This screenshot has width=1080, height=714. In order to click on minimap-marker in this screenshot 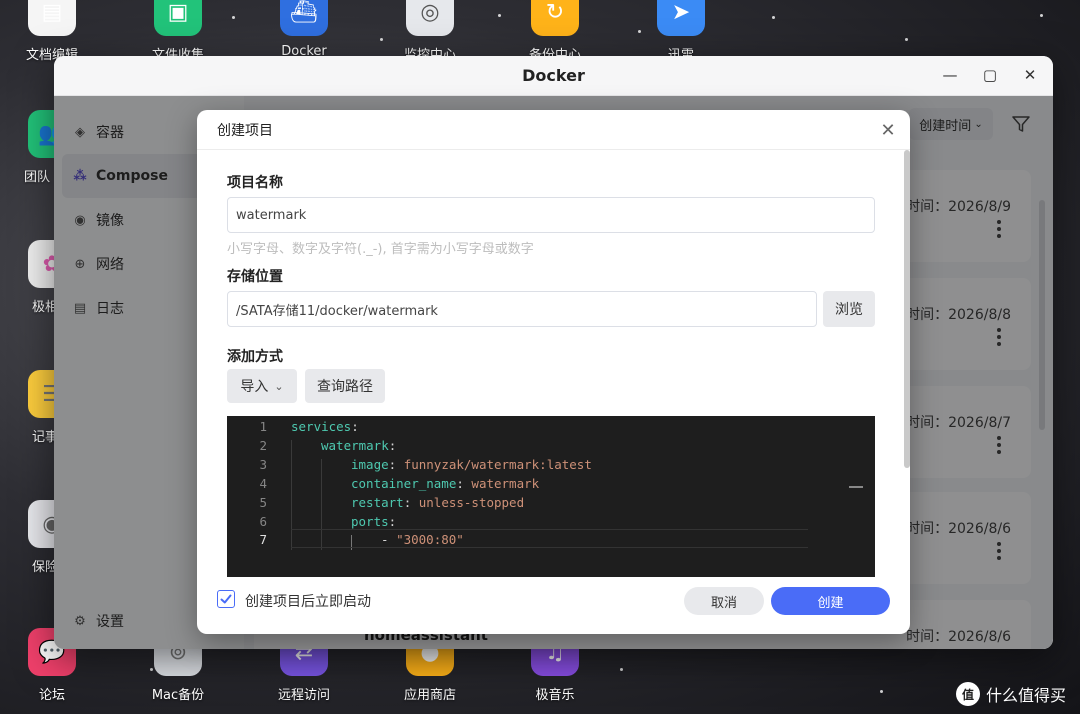, I will do `click(856, 487)`.